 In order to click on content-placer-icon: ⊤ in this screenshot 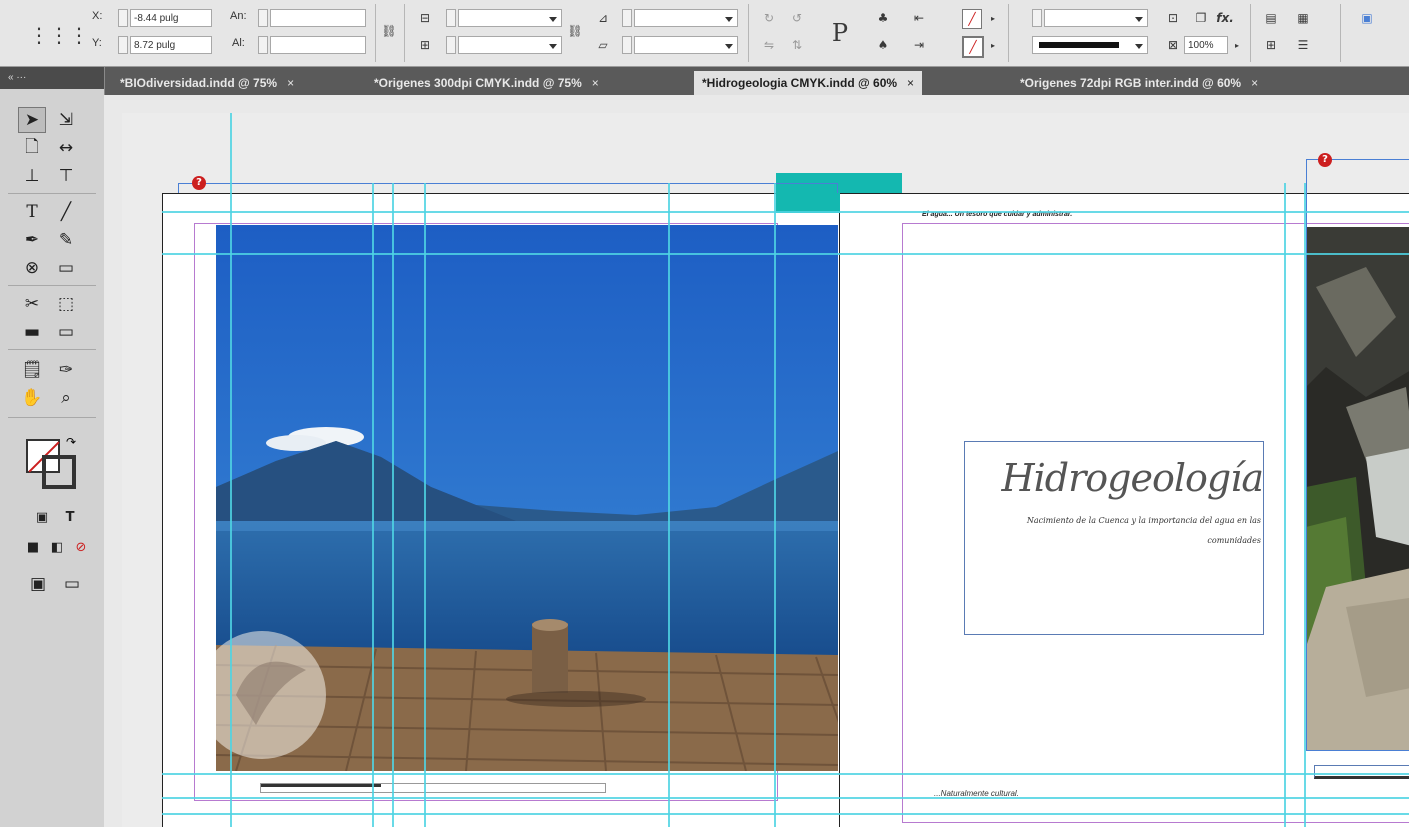, I will do `click(66, 176)`.